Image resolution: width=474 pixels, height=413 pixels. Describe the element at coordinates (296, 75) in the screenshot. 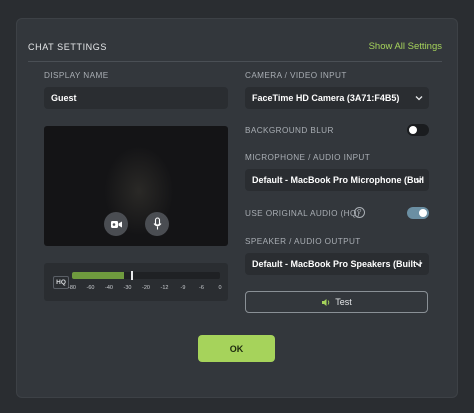

I see `camera-label: CAMERA / VIDEO INPUT` at that location.